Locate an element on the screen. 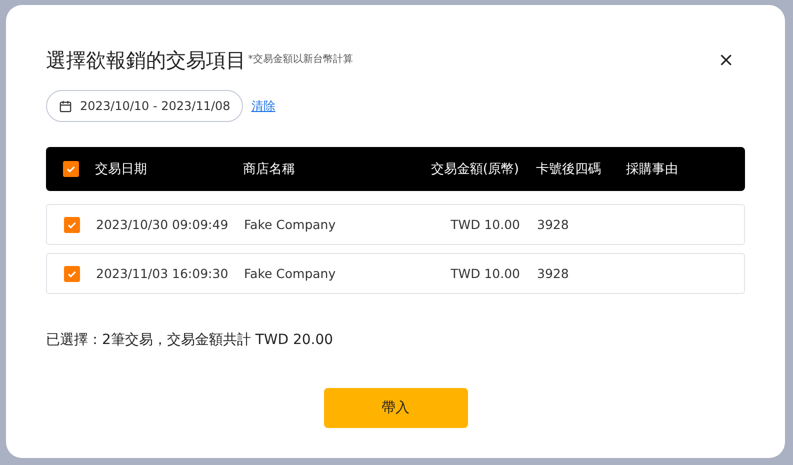 The height and width of the screenshot is (465, 793). column-header: 商店名稱 is located at coordinates (269, 169).